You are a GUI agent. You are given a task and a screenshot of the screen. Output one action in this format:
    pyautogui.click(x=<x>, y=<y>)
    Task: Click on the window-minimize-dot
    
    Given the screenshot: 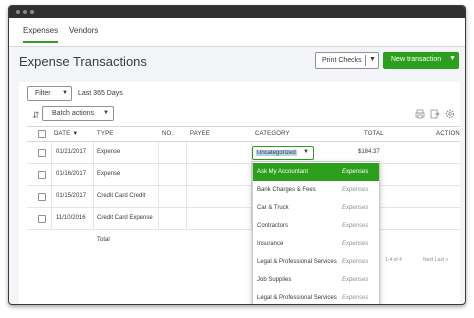 What is the action you would take?
    pyautogui.click(x=25, y=12)
    